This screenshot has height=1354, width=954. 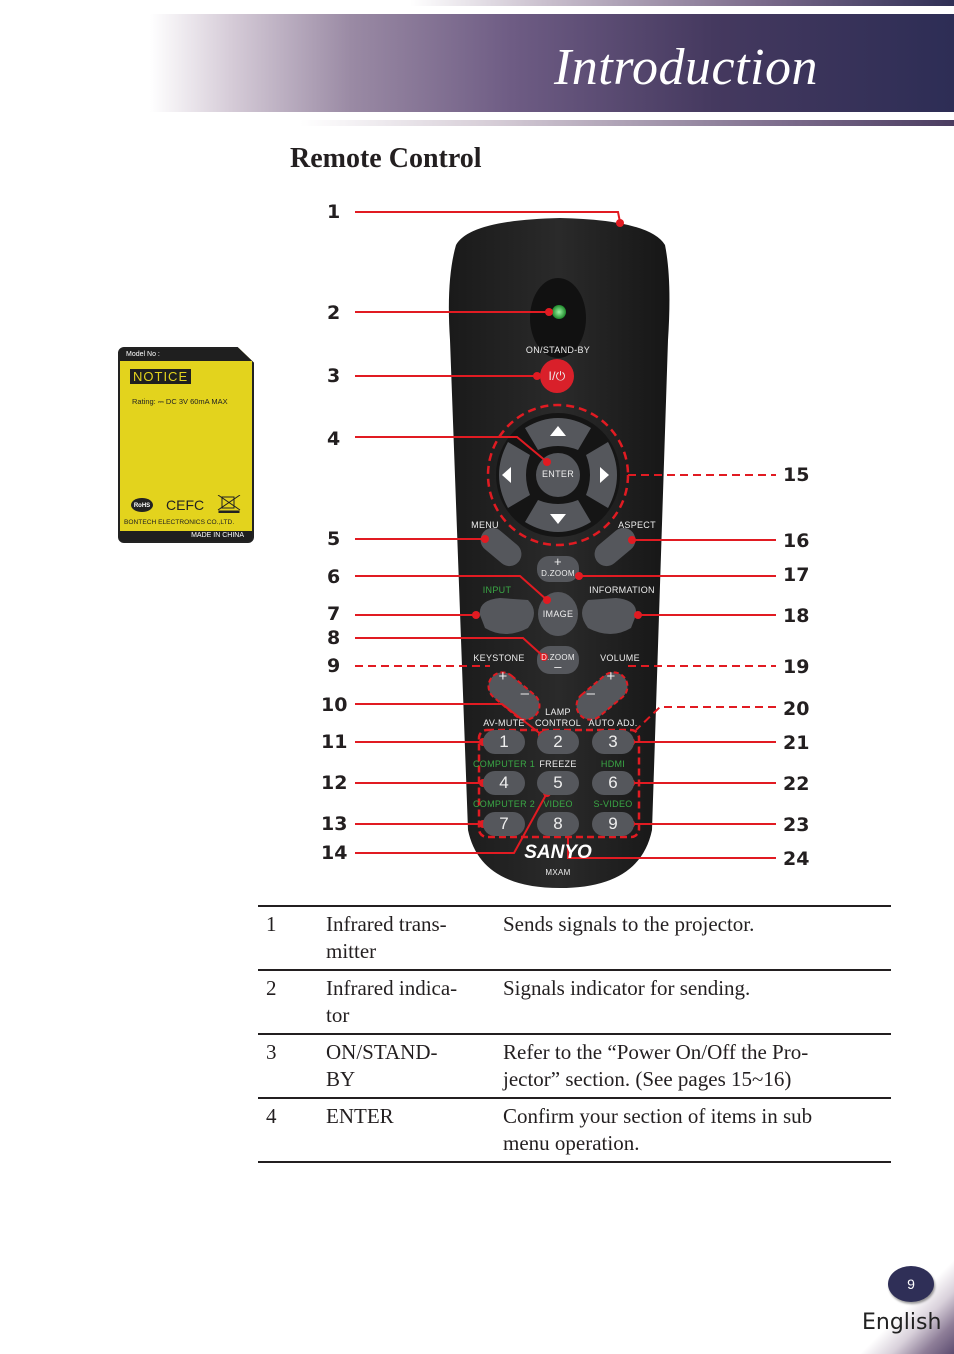 What do you see at coordinates (613, 723) in the screenshot?
I see `auto-adj-label: AUTO ADJ.` at bounding box center [613, 723].